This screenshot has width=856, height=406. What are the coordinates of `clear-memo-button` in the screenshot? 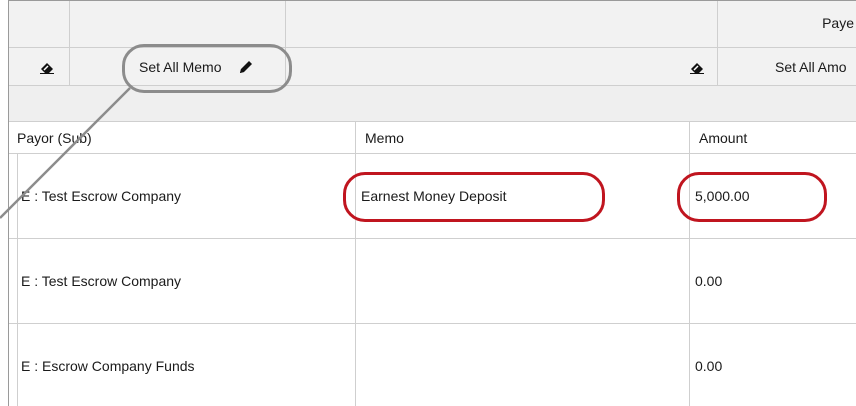 It's located at (51, 66).